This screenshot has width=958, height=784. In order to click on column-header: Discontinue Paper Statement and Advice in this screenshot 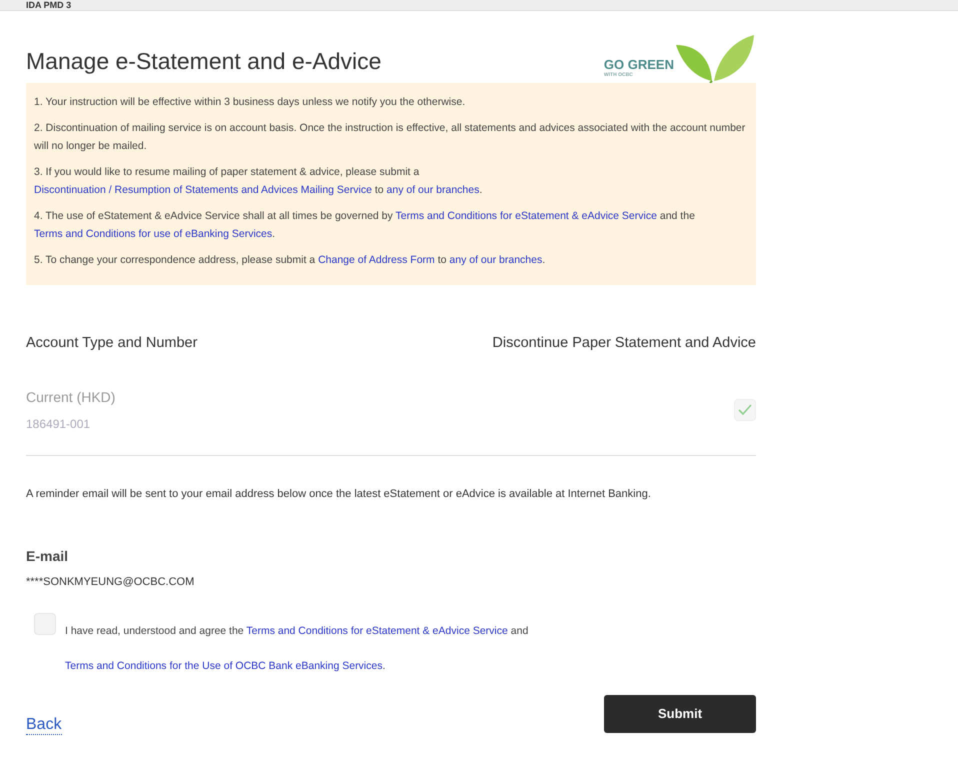, I will do `click(624, 343)`.